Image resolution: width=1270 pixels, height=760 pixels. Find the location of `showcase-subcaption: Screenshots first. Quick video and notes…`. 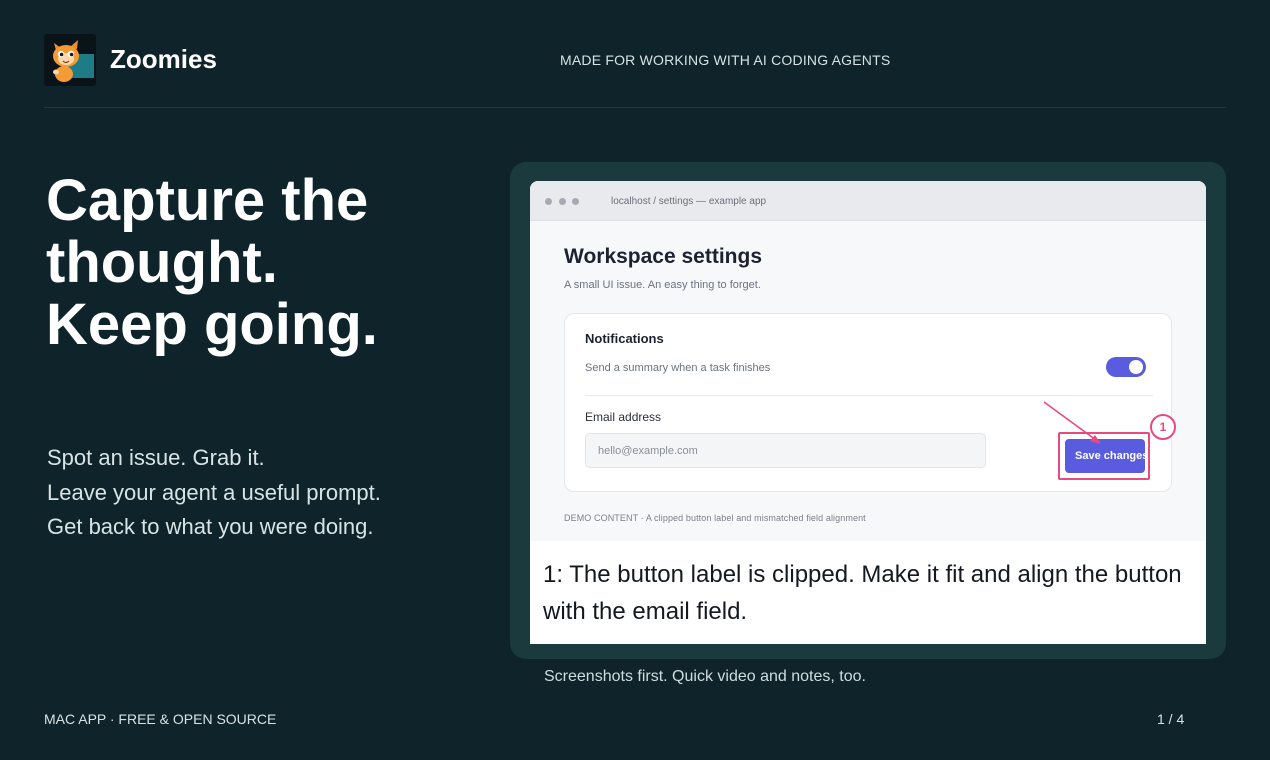

showcase-subcaption: Screenshots first. Quick video and notes… is located at coordinates (705, 676).